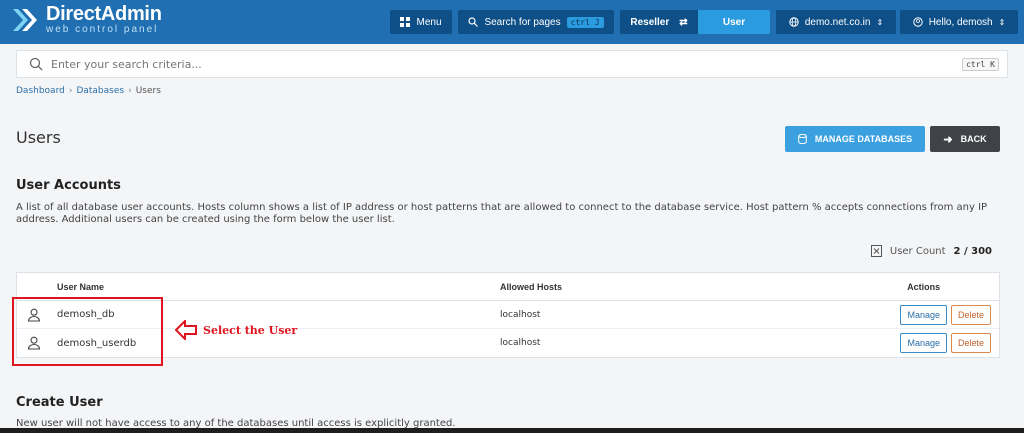 The width and height of the screenshot is (1024, 433). What do you see at coordinates (522, 22) in the screenshot?
I see `page-search-label: Search for pages` at bounding box center [522, 22].